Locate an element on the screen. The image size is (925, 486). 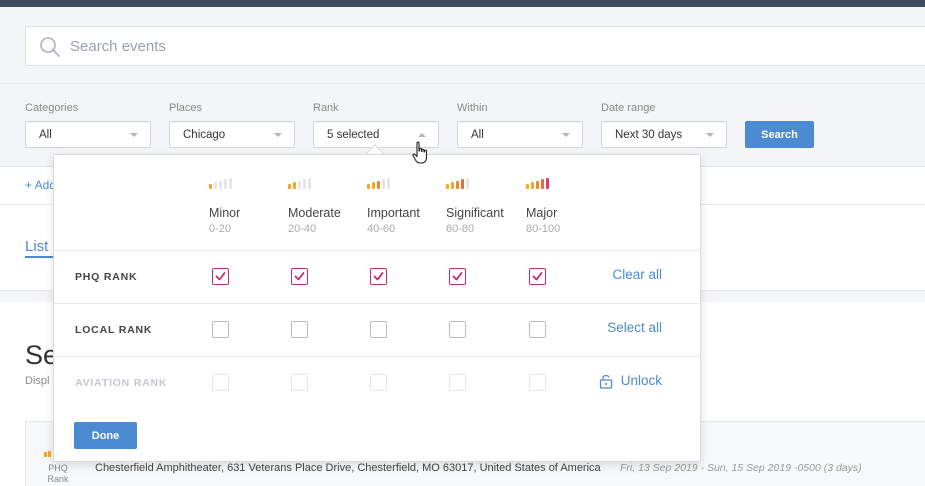
local-rank-checkbox-minor is located at coordinates (220, 329).